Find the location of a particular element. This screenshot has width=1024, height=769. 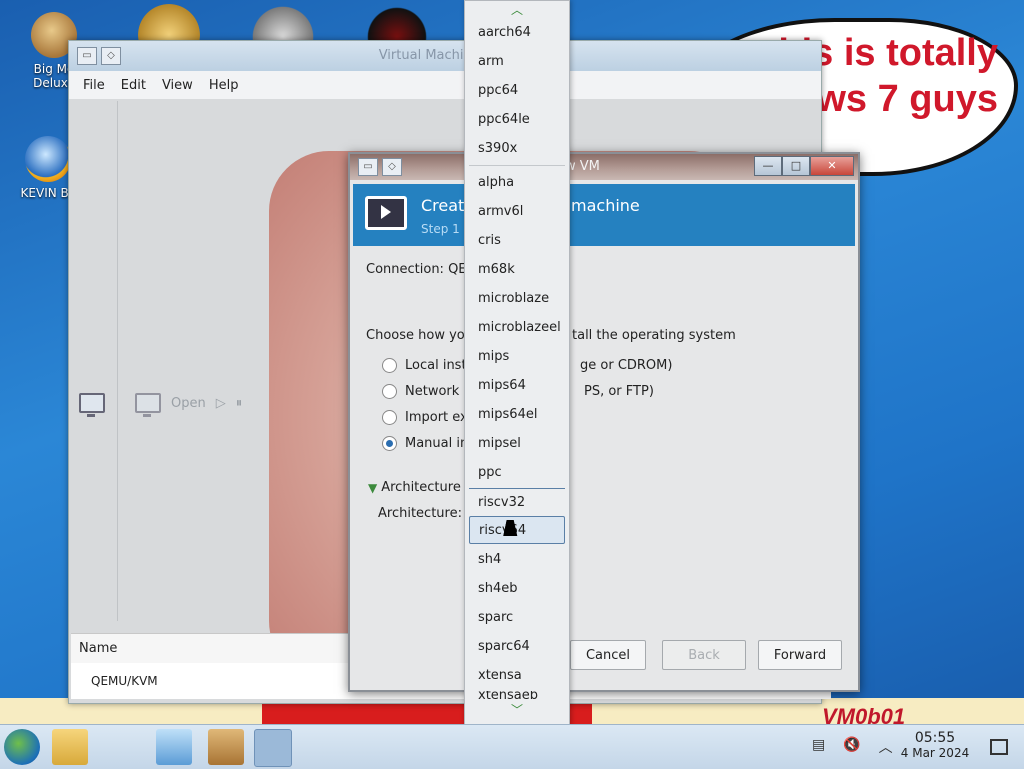

option-import: Import ex is located at coordinates (425, 417).